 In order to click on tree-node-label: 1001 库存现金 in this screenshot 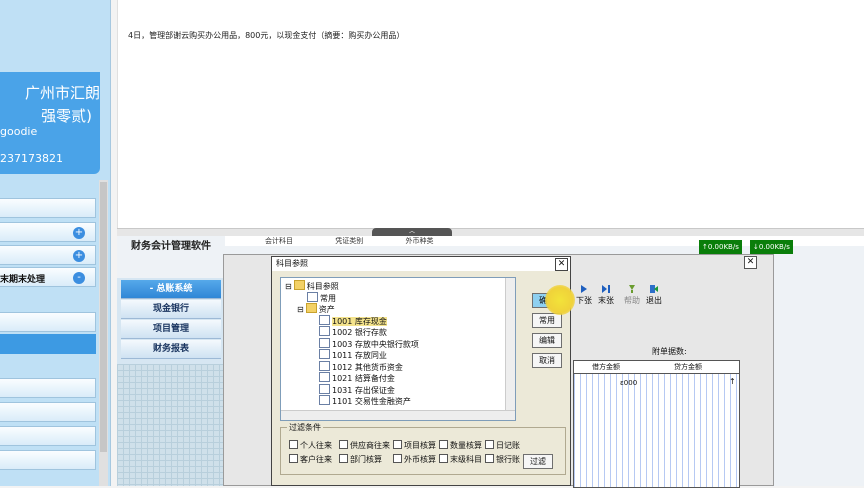, I will do `click(359, 321)`.